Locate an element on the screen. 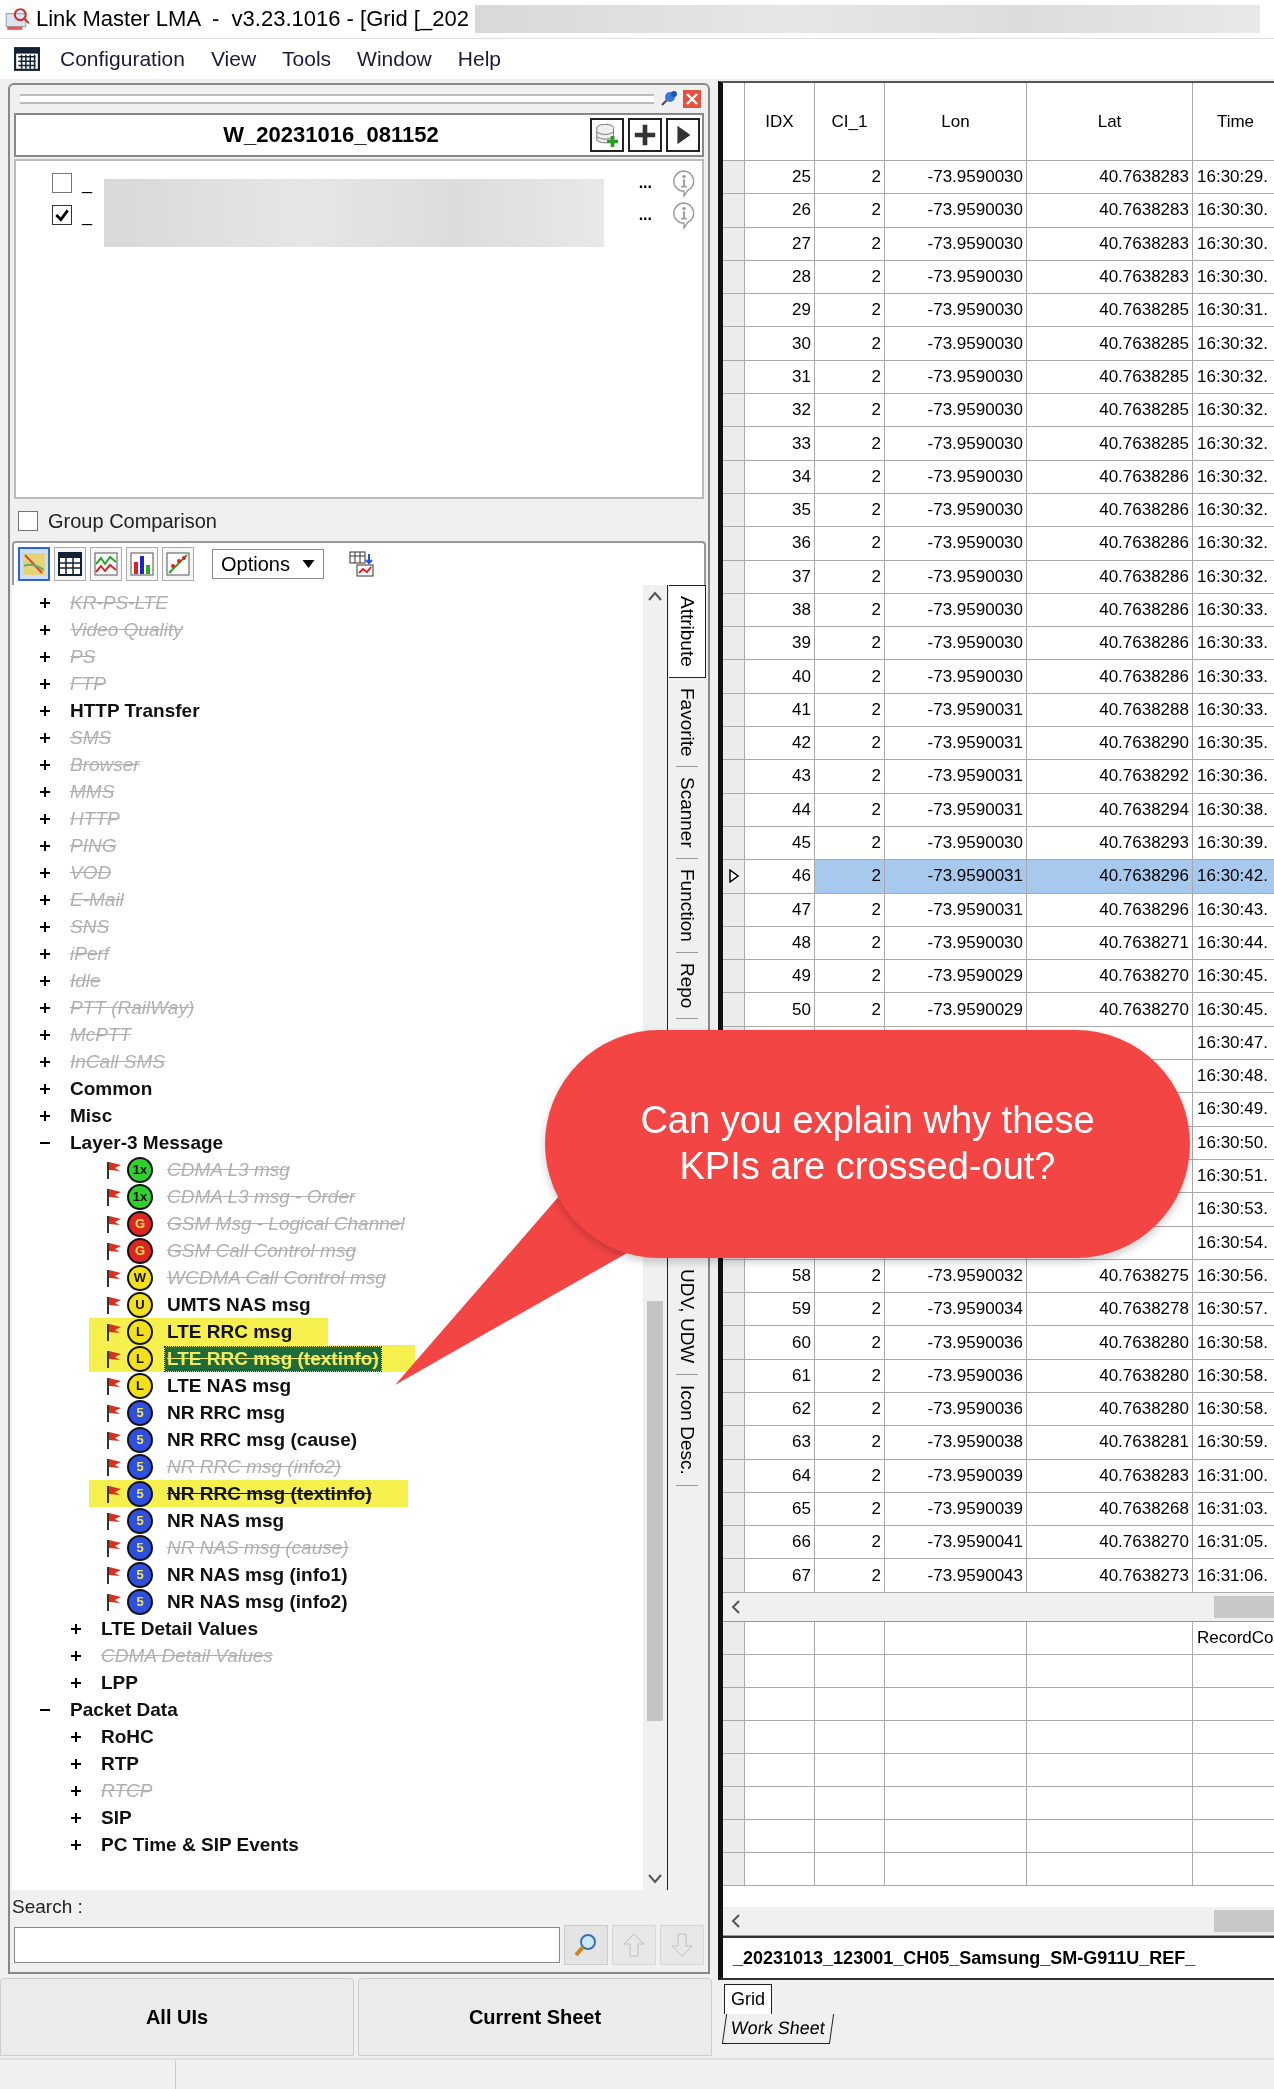 Image resolution: width=1274 pixels, height=2089 pixels. window-title: Link Master LMA - v3.23.1016 - [Grid [_202 is located at coordinates (252, 19).